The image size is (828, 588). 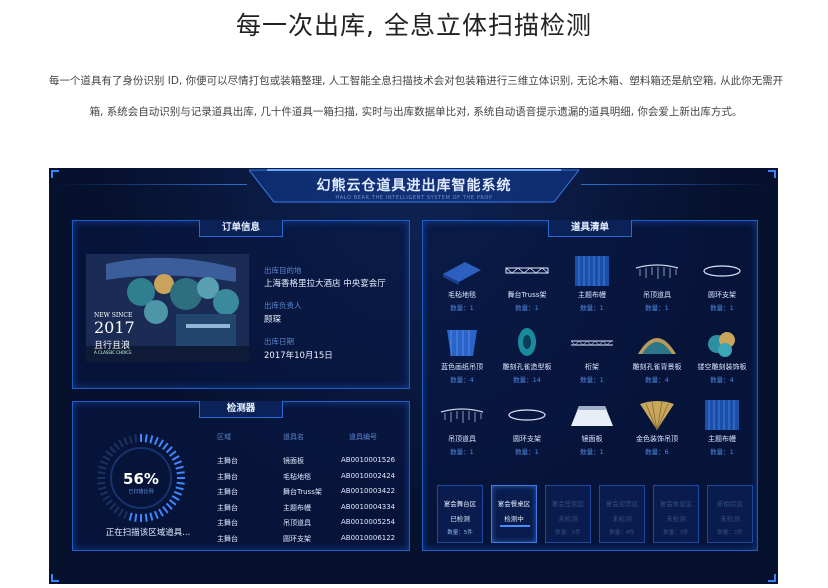 I want to click on zone-card: 宴会餐桌区 检测中, so click(x=514, y=514).